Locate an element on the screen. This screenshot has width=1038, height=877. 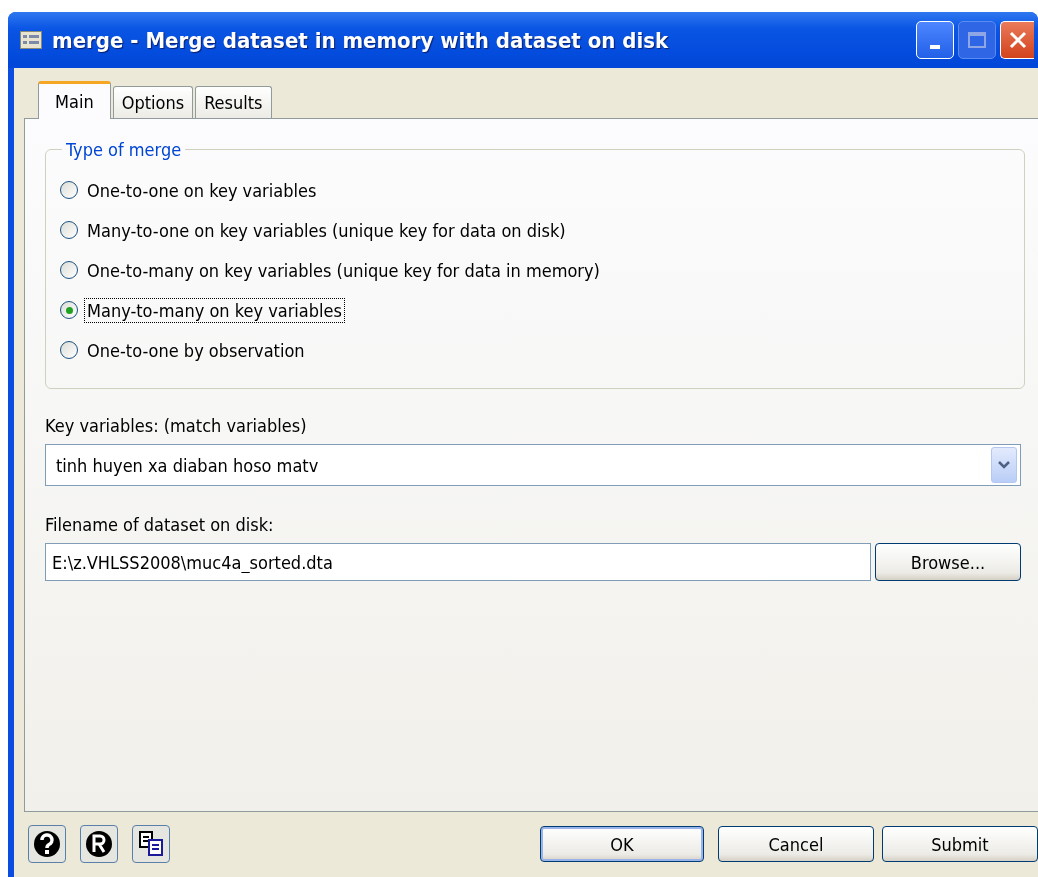
key-variables-combo: tinh huyen xa diaban hoso matv is located at coordinates (533, 465).